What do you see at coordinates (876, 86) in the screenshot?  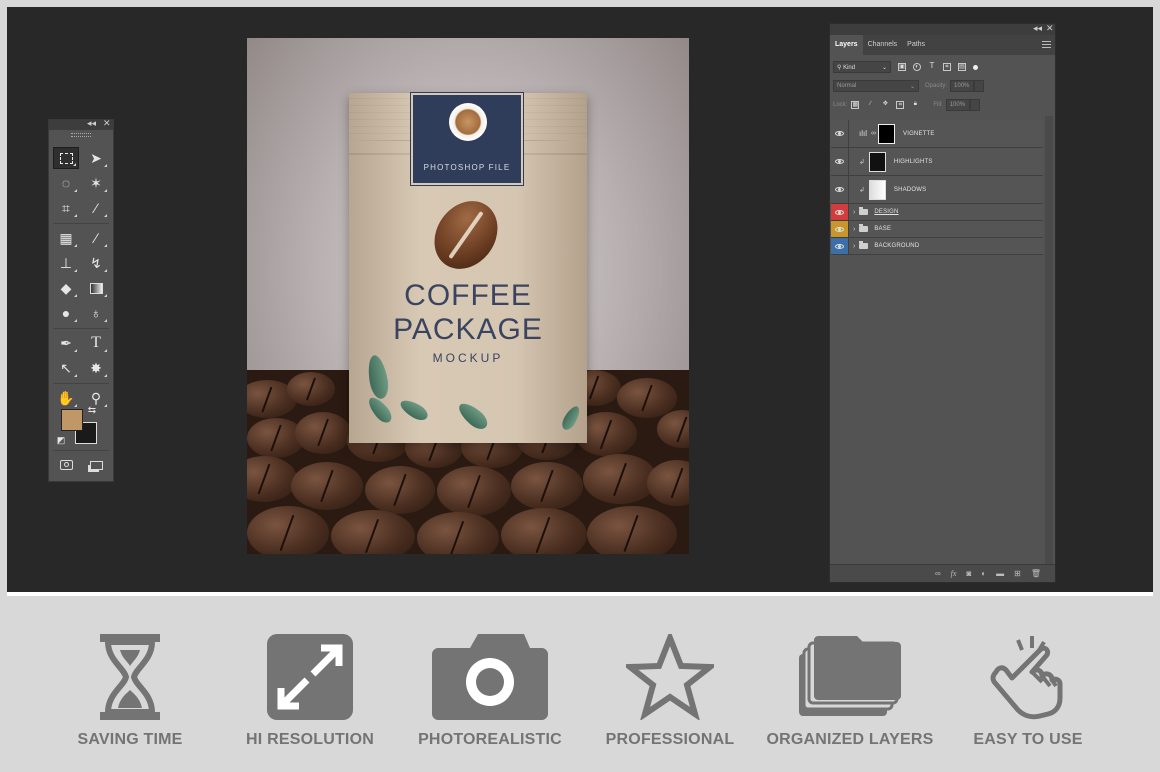 I see `blend-mode-select: Normal ⌄` at bounding box center [876, 86].